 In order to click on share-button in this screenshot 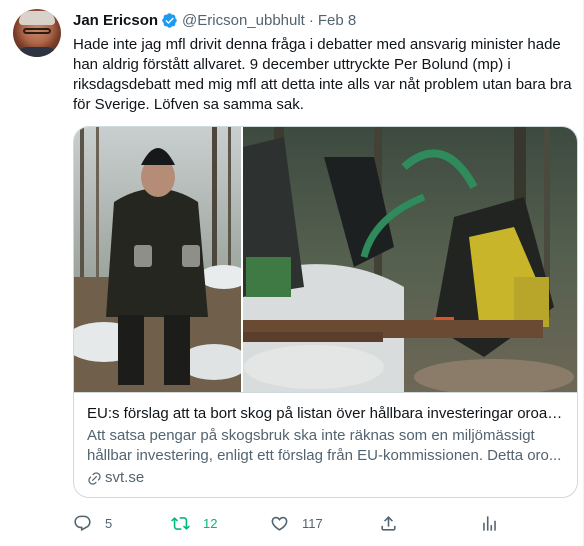, I will do `click(388, 523)`.